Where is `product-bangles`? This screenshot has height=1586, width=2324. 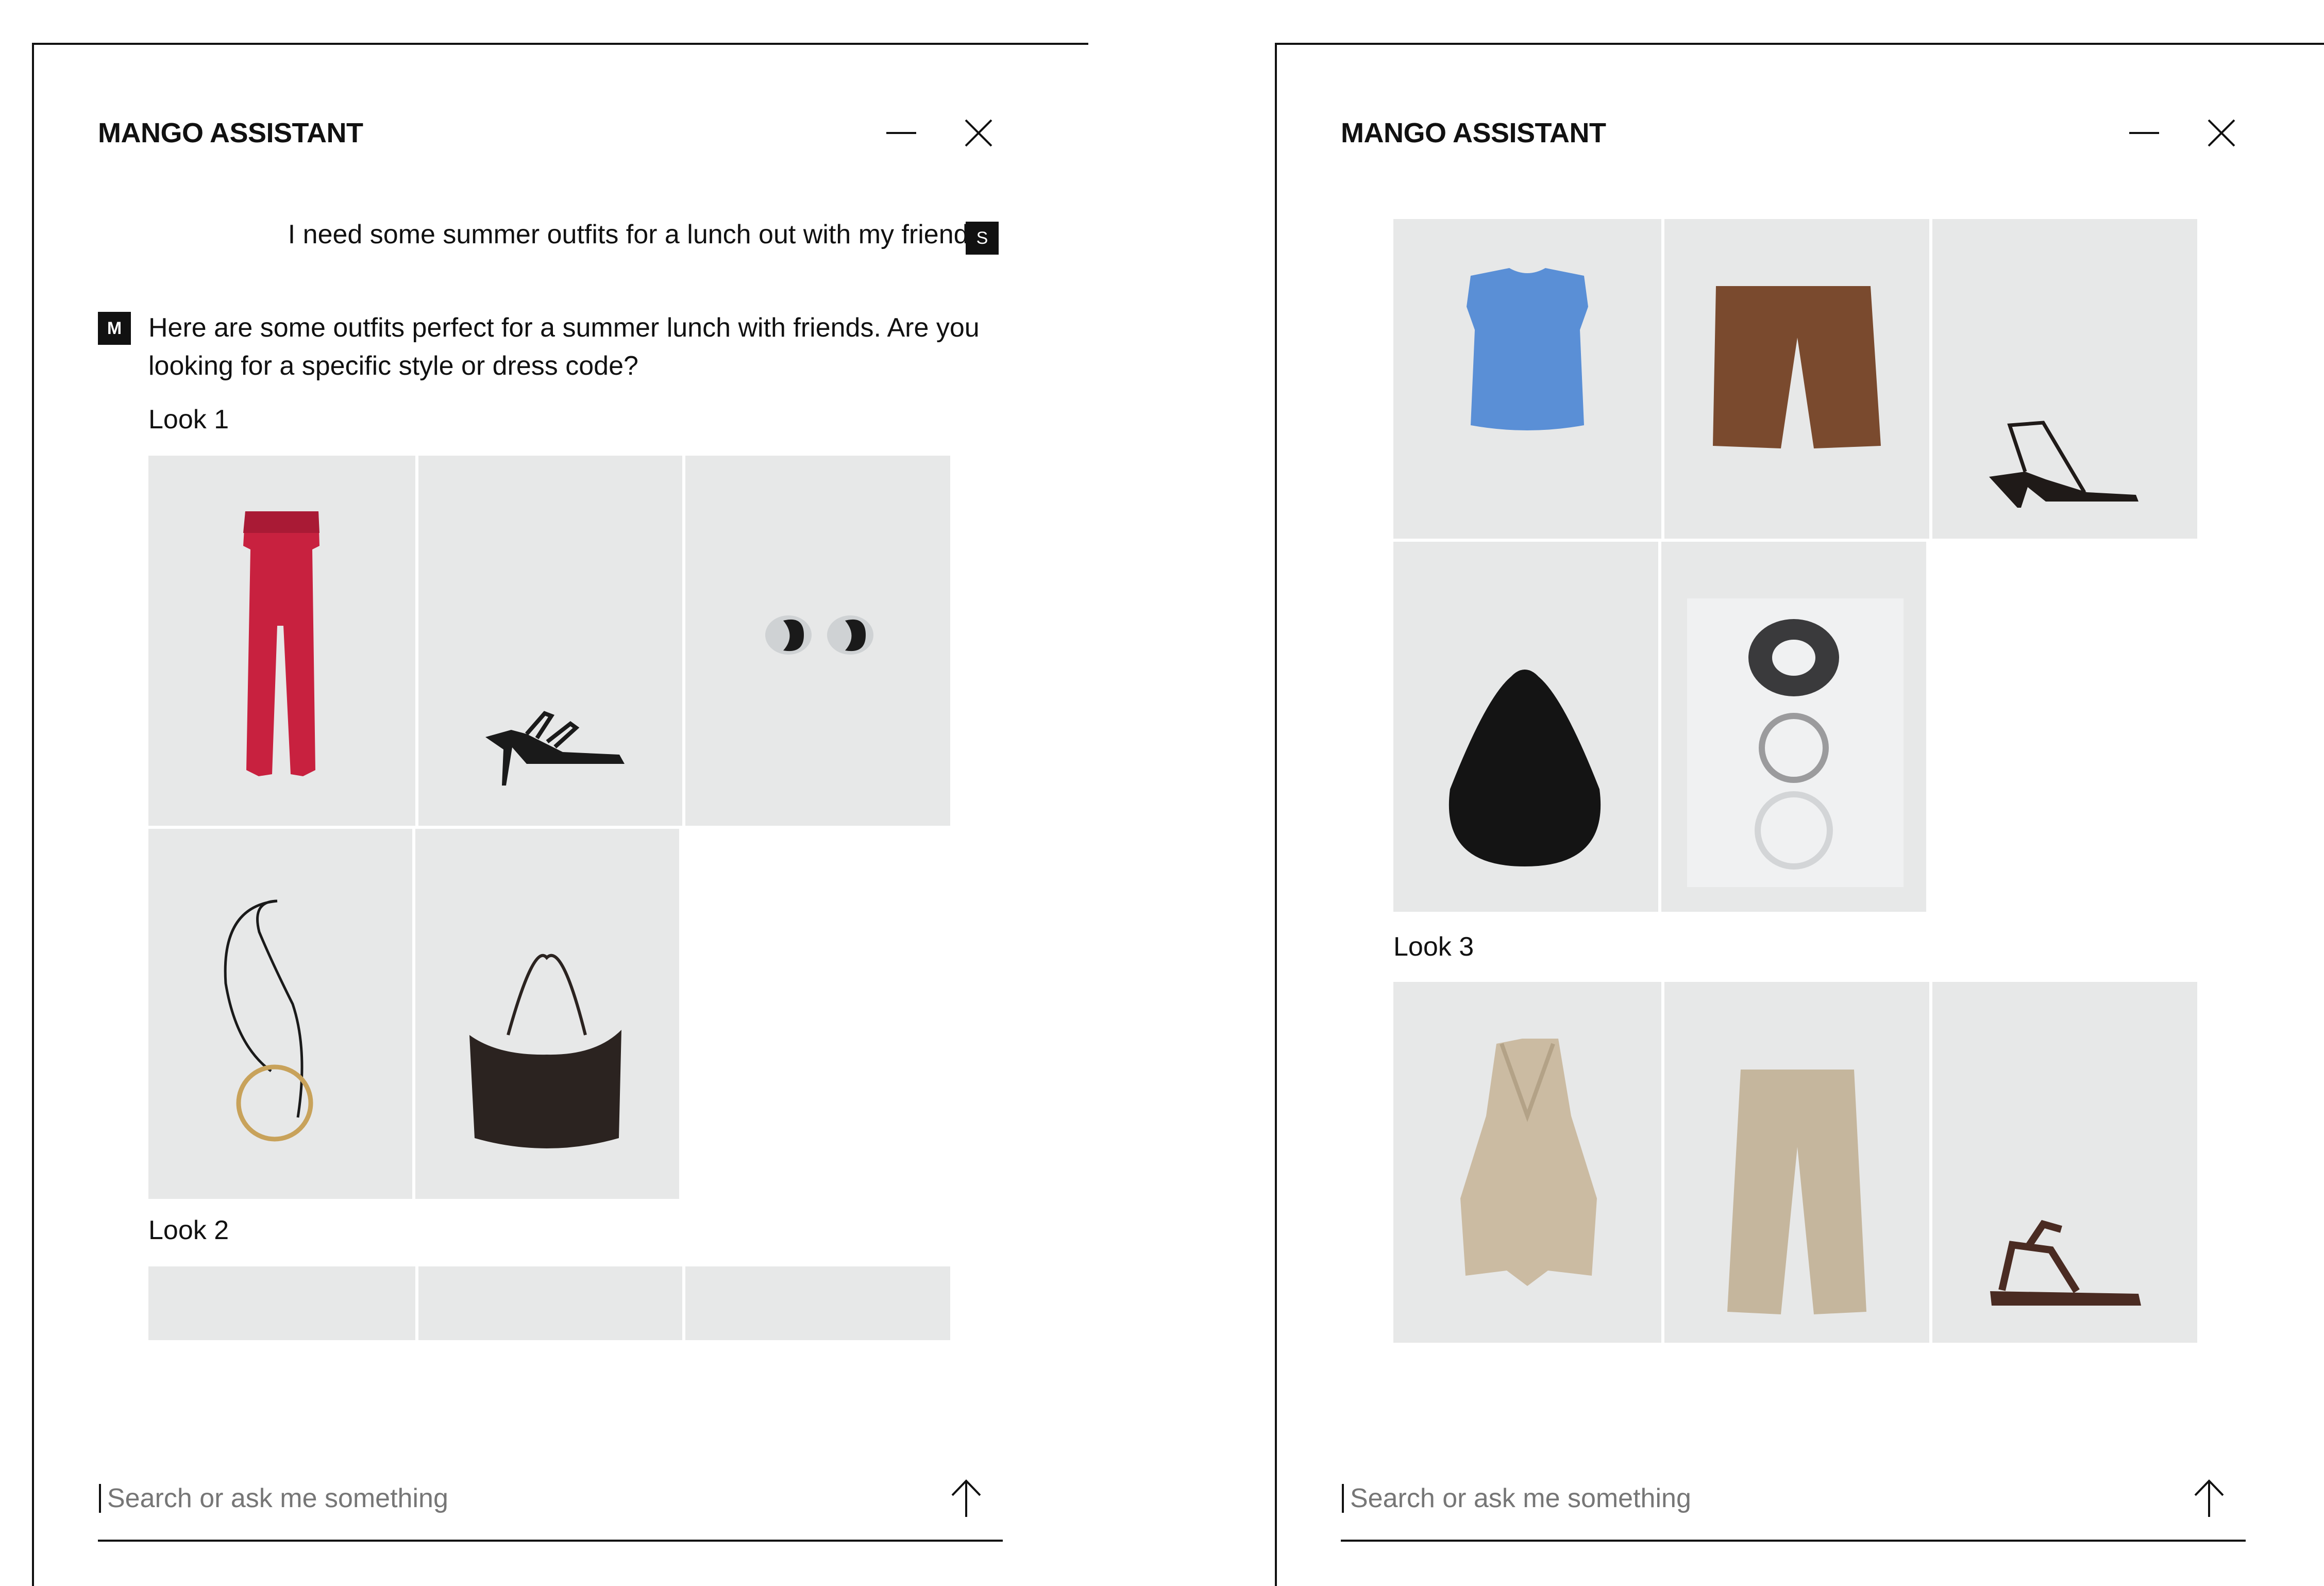 product-bangles is located at coordinates (1793, 727).